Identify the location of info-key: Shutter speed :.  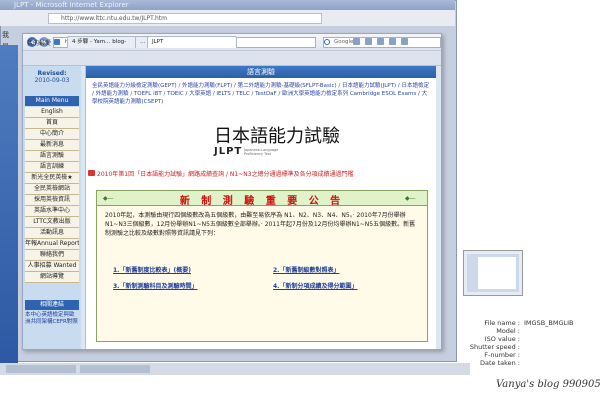
(494, 347).